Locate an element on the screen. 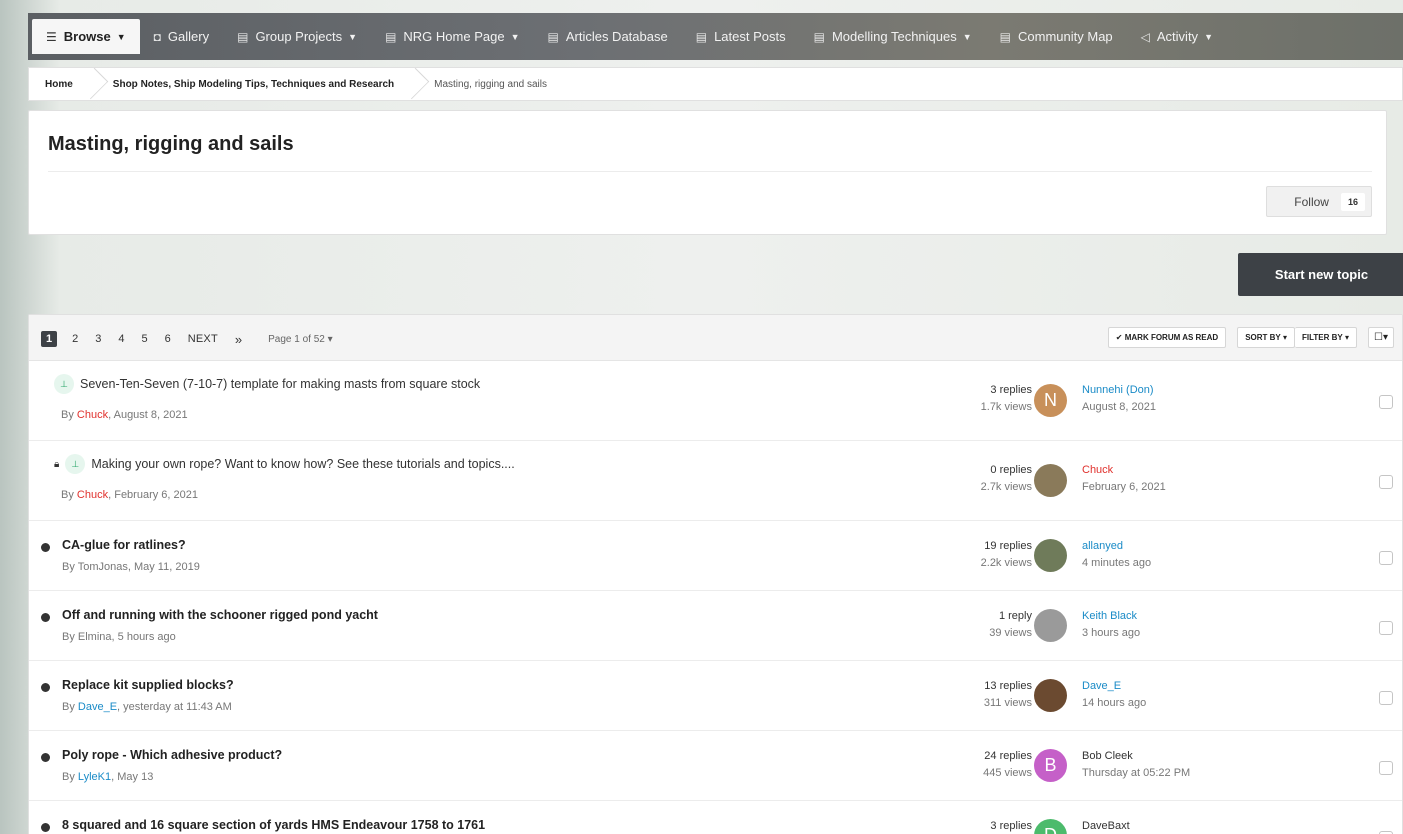 The image size is (1403, 834). last-poster-link: Keith Black is located at coordinates (1111, 616).